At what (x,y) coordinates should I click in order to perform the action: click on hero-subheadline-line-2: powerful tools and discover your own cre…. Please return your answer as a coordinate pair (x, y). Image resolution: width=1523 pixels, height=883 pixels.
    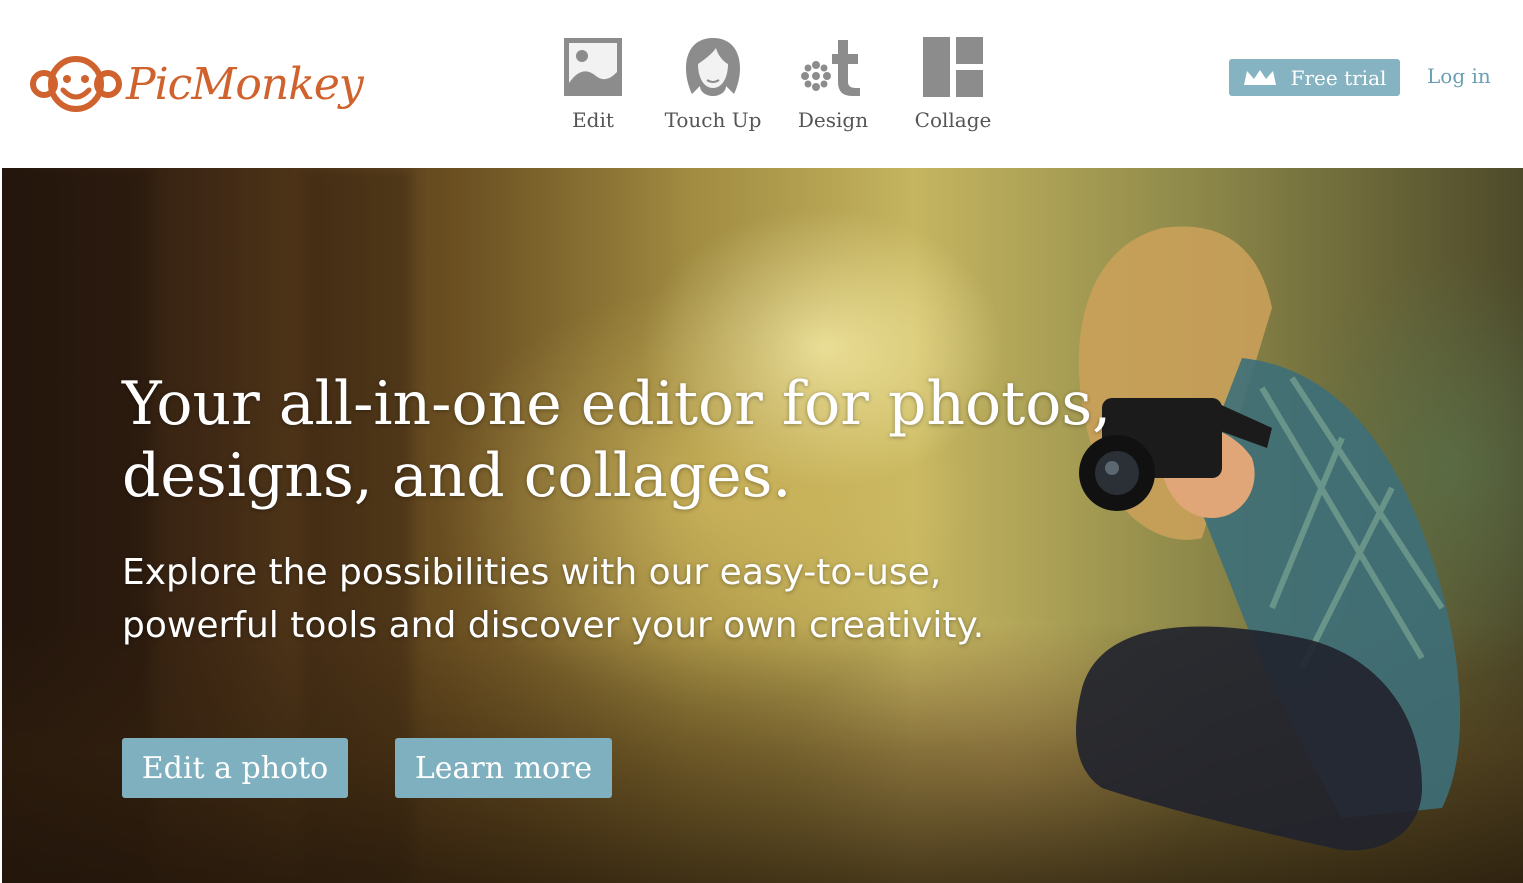
    Looking at the image, I should click on (553, 625).